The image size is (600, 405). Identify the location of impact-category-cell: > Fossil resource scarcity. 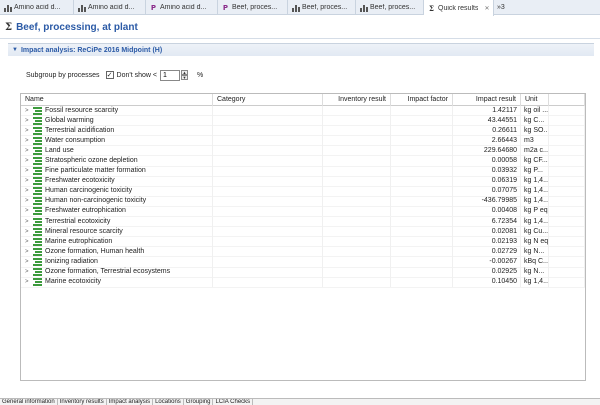
(117, 110).